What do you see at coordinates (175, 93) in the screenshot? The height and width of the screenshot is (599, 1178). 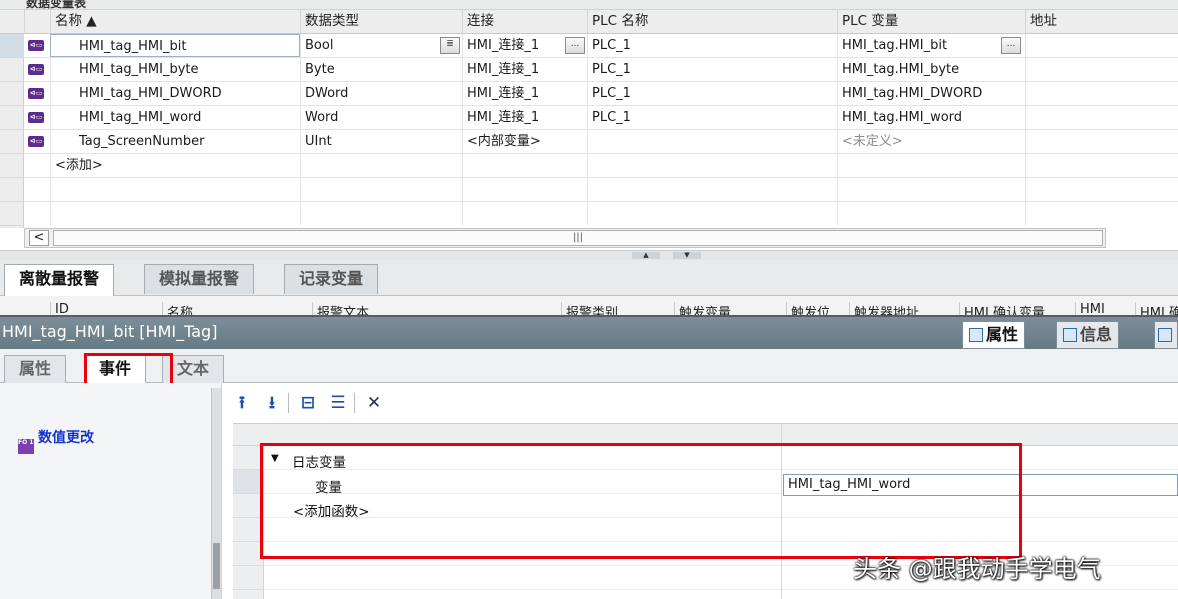 I see `tag-name-cell: HMI_tag_HMI_DWORD` at bounding box center [175, 93].